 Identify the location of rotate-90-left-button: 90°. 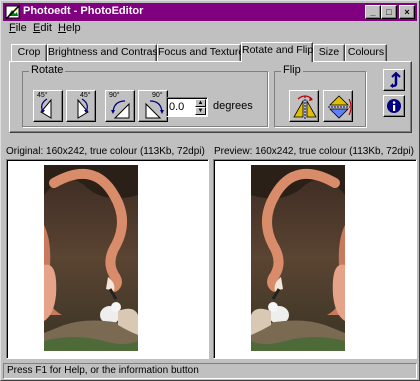
(120, 106).